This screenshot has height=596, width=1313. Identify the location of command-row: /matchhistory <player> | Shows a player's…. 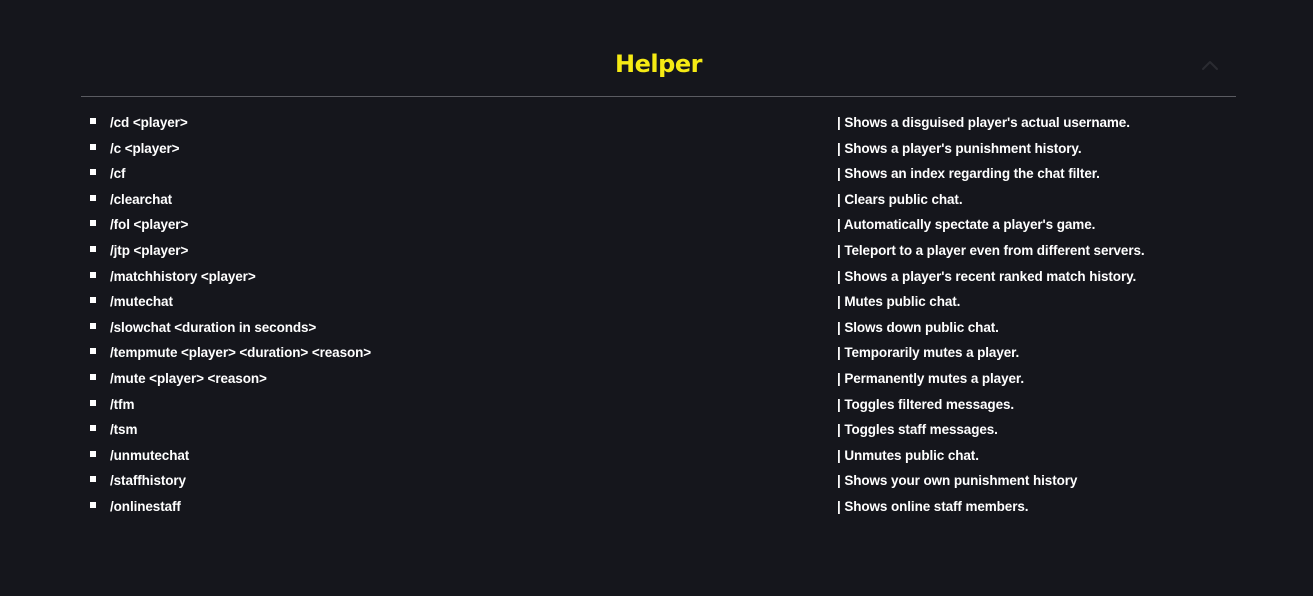
(658, 277).